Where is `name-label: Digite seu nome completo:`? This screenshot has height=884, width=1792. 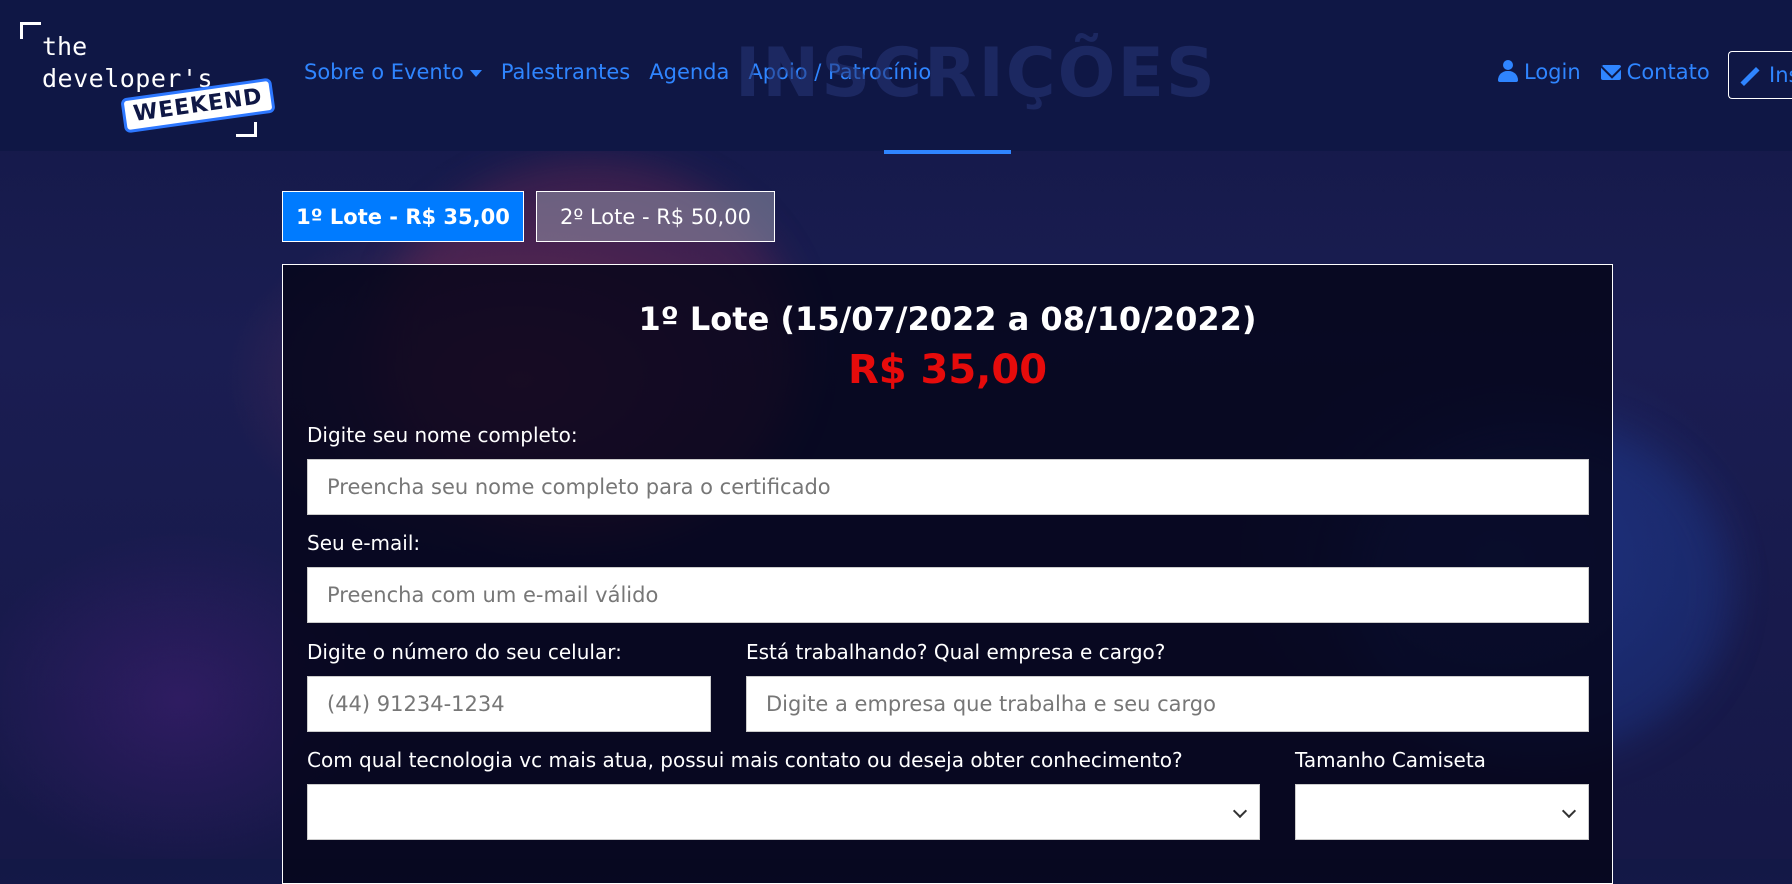
name-label: Digite seu nome completo: is located at coordinates (442, 435).